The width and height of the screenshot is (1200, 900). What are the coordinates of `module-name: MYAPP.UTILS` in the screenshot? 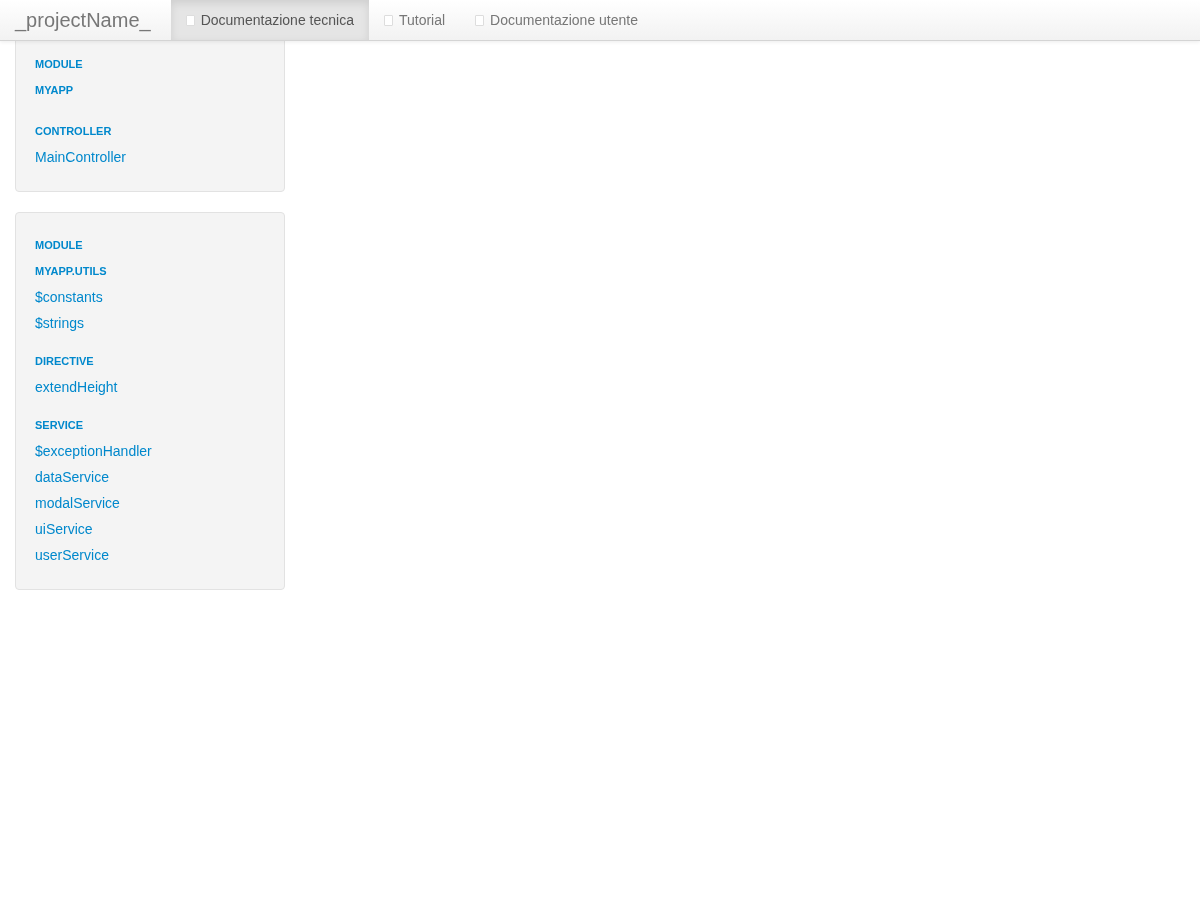 It's located at (71, 271).